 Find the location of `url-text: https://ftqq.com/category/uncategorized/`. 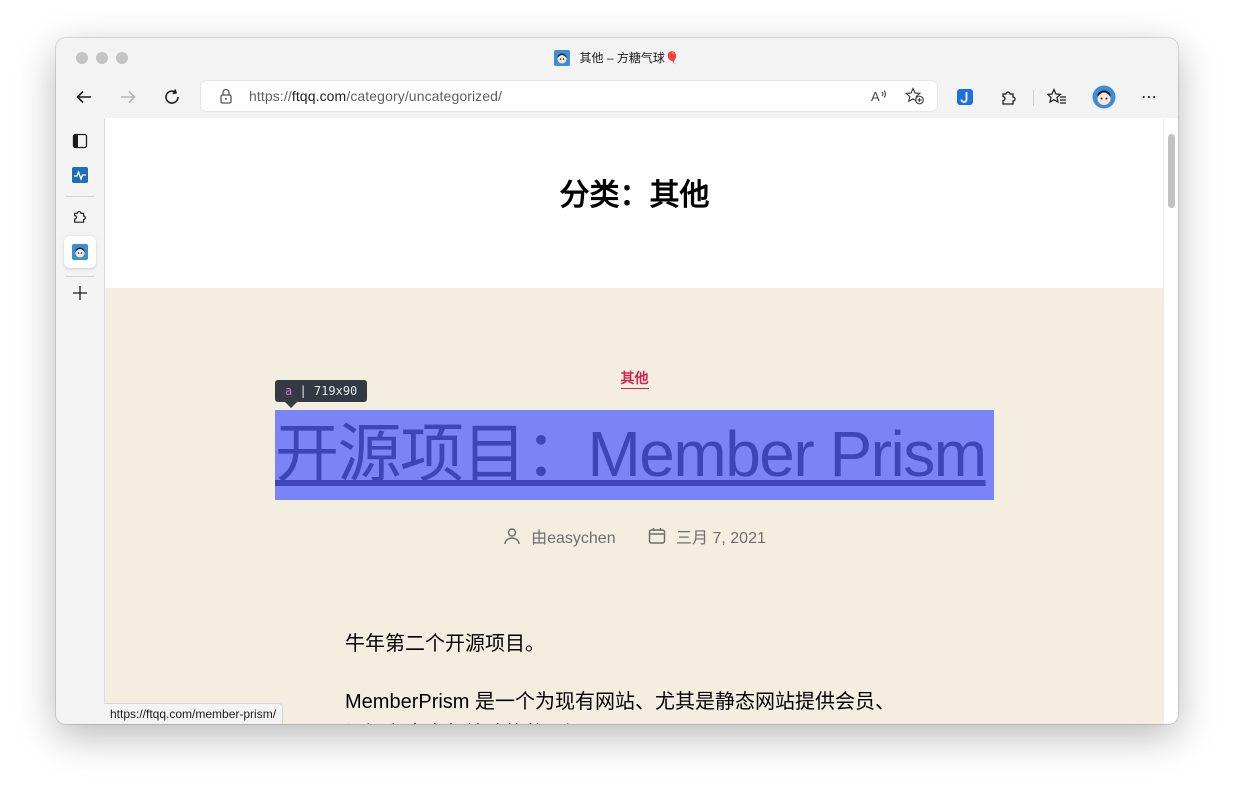

url-text: https://ftqq.com/category/uncategorized/ is located at coordinates (375, 96).